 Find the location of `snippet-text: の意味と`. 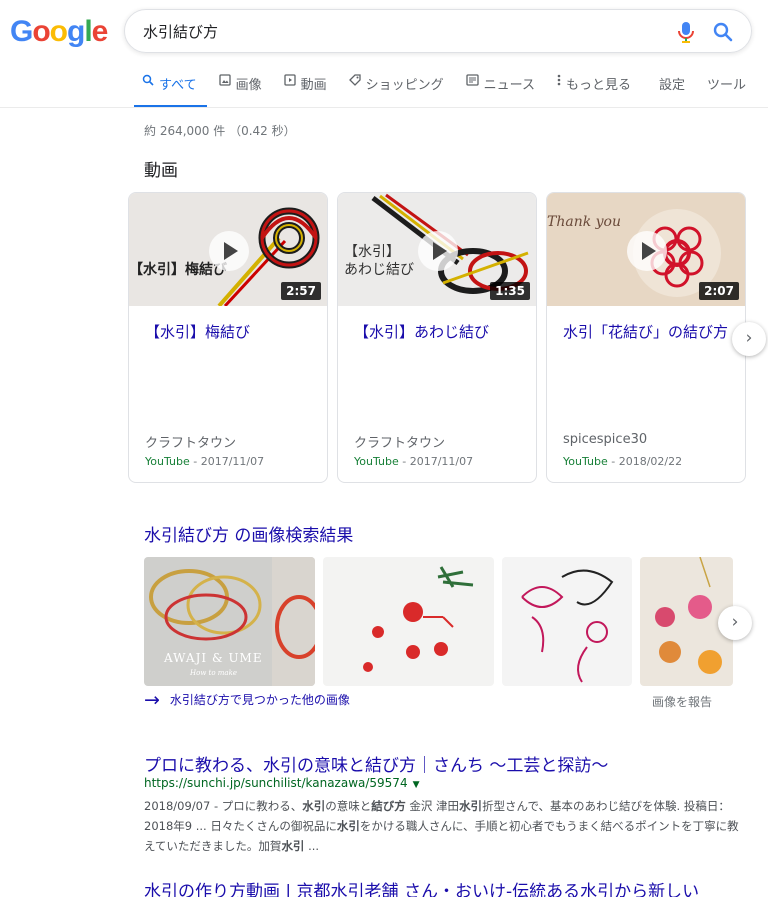

snippet-text: の意味と is located at coordinates (348, 806).